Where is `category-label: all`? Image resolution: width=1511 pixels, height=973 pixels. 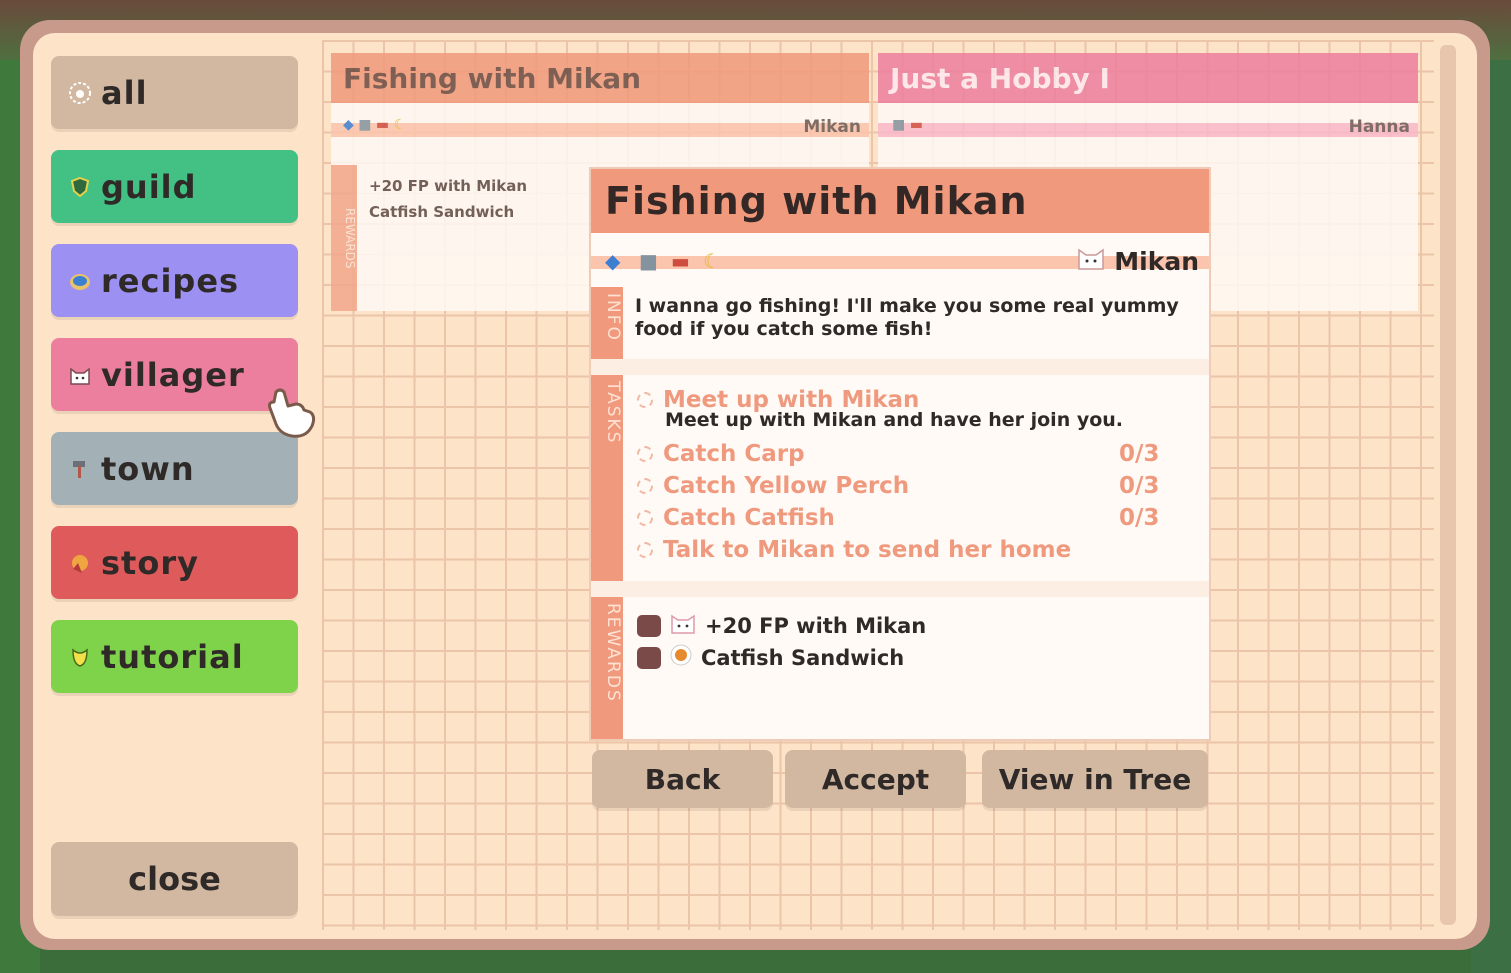
category-label: all is located at coordinates (124, 92).